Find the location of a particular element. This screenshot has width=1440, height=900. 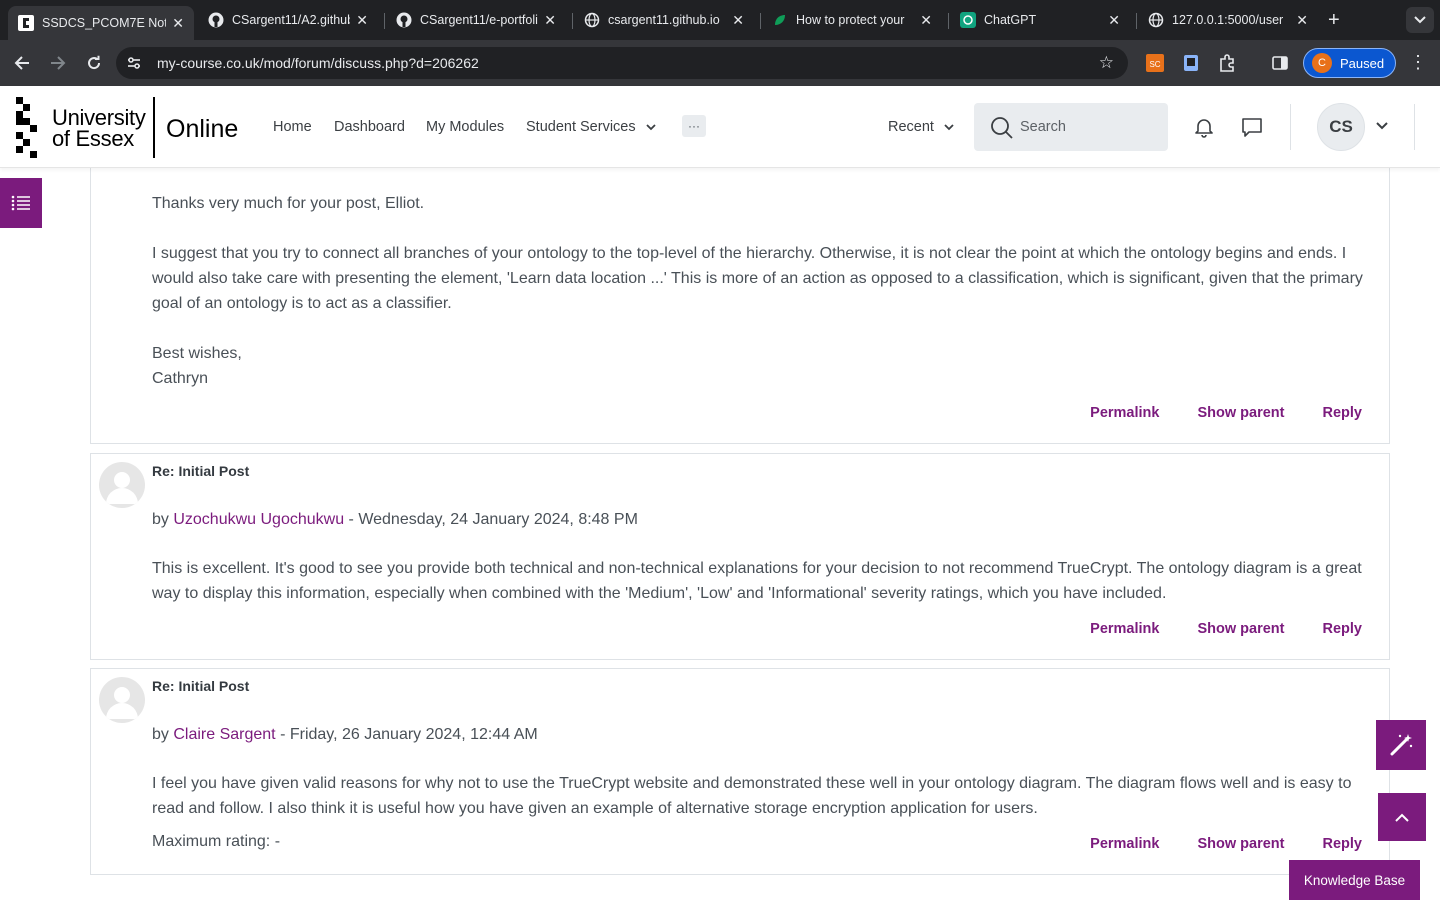

nav-student-services-label: Student Services is located at coordinates (581, 127).